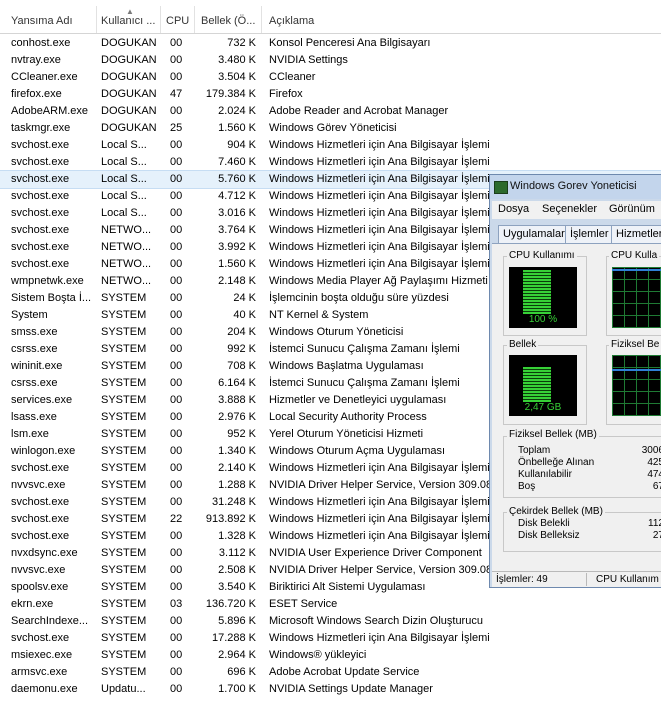 The image size is (661, 706). What do you see at coordinates (40, 587) in the screenshot?
I see `process-name-cell: spoolsv.exe` at bounding box center [40, 587].